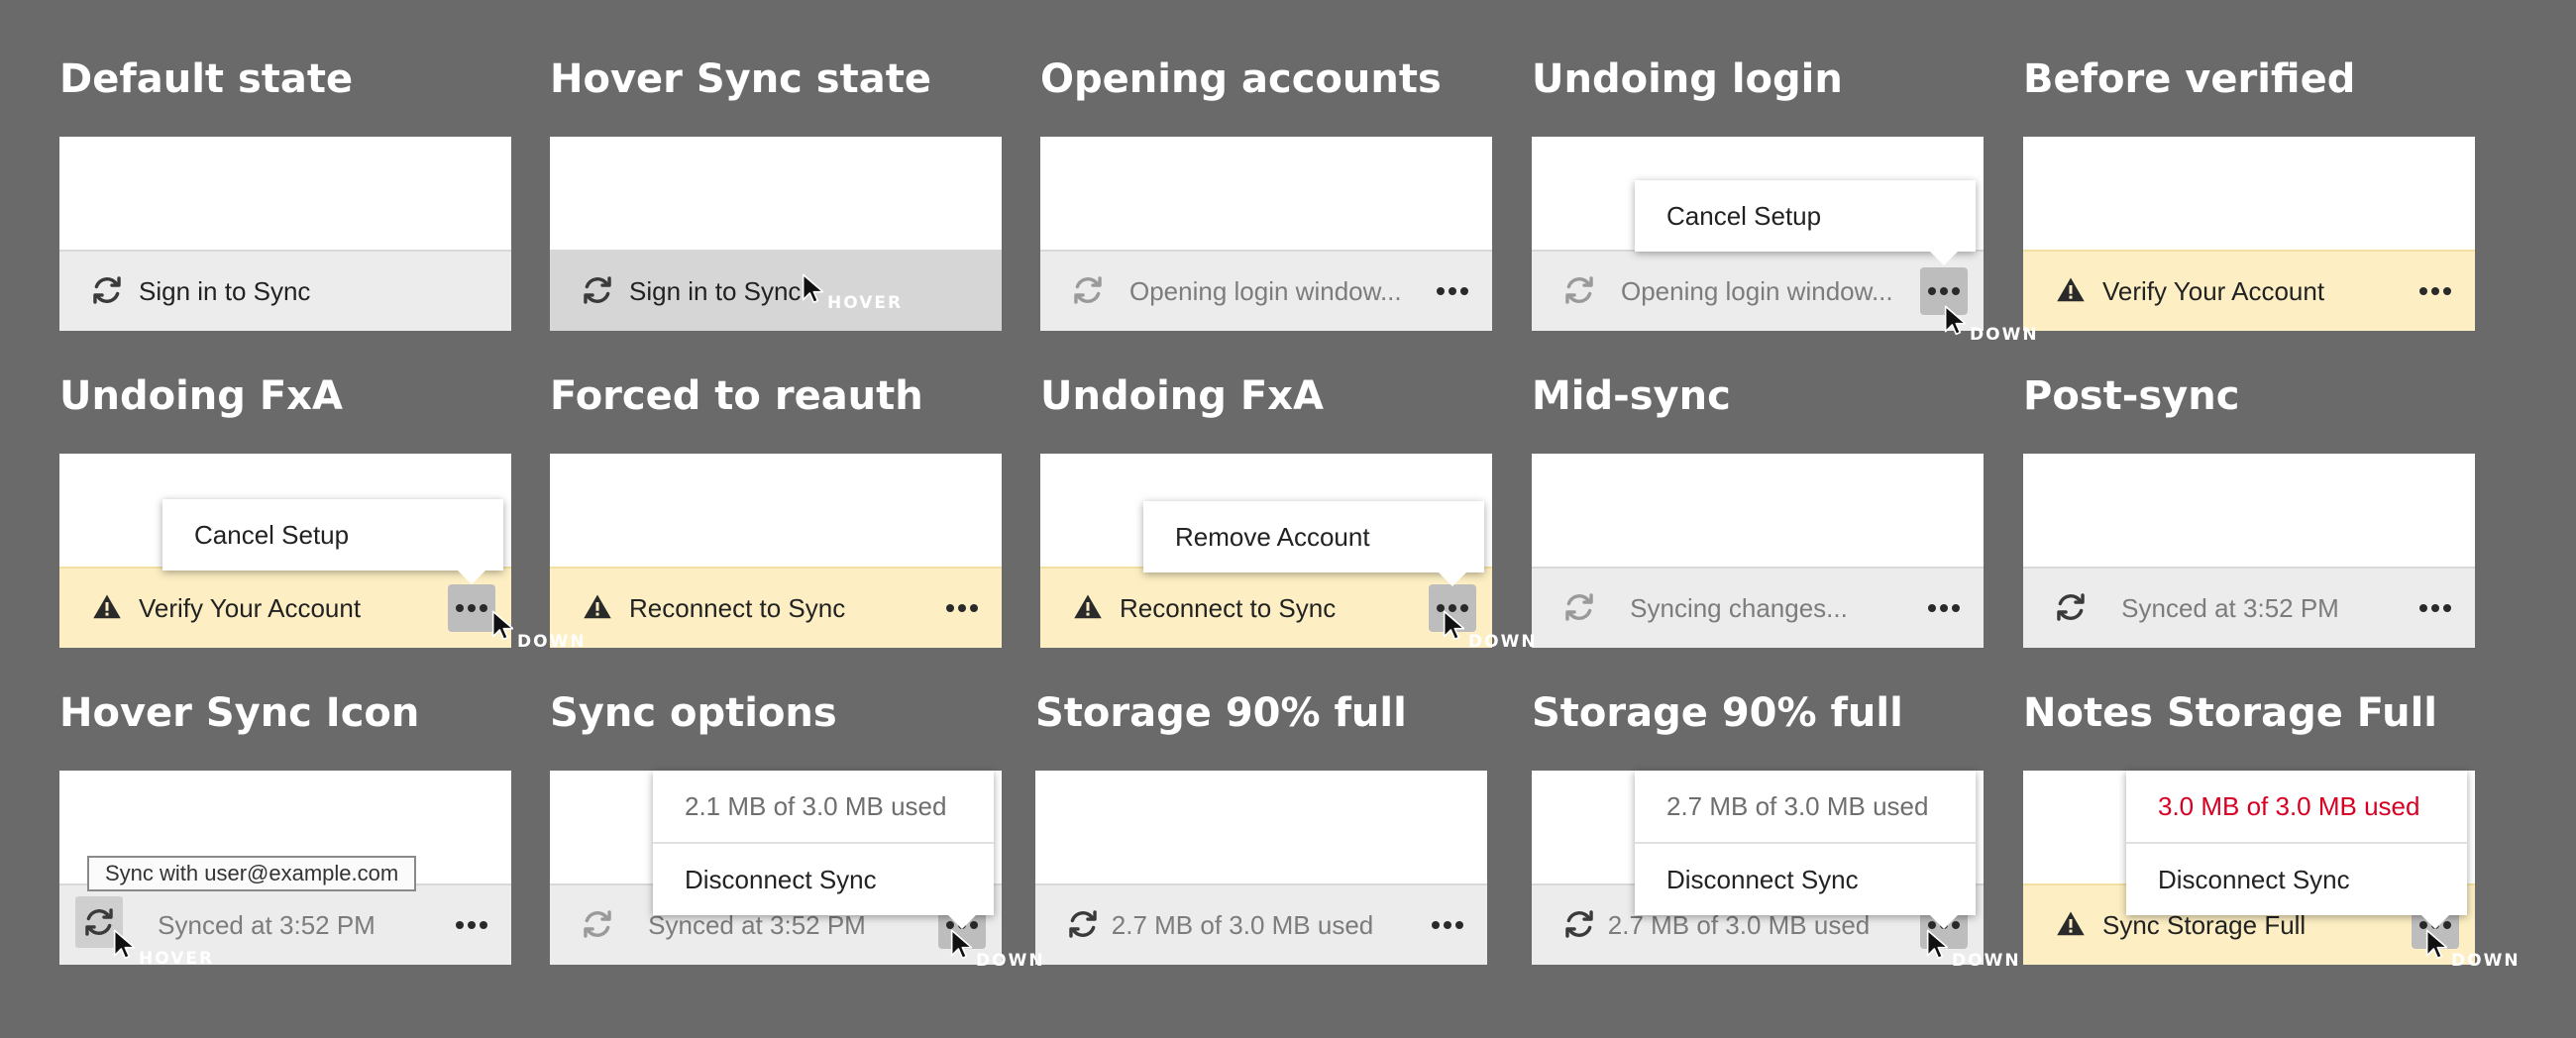 The width and height of the screenshot is (2576, 1038). Describe the element at coordinates (776, 551) in the screenshot. I see `sidebar-panel: Reconnect to Sync` at that location.